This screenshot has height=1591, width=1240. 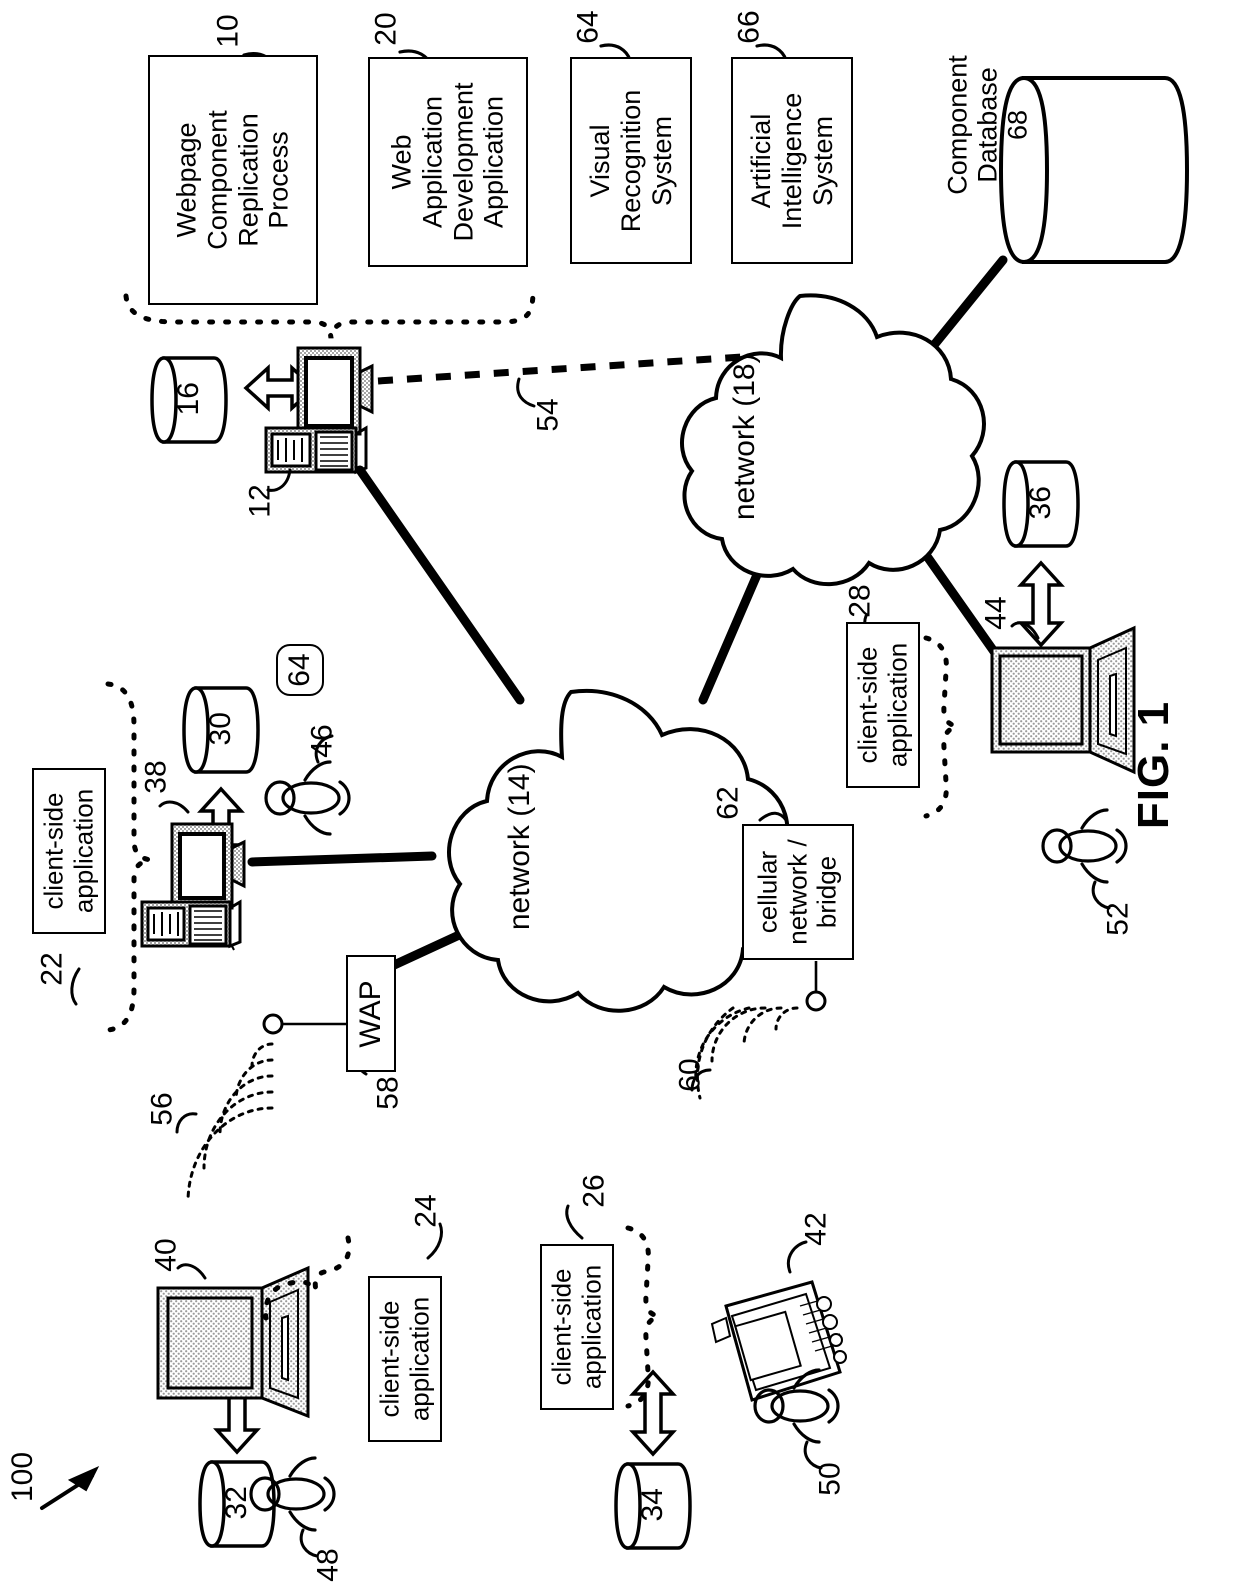 What do you see at coordinates (653, 1505) in the screenshot?
I see `storage-label-34: 34` at bounding box center [653, 1505].